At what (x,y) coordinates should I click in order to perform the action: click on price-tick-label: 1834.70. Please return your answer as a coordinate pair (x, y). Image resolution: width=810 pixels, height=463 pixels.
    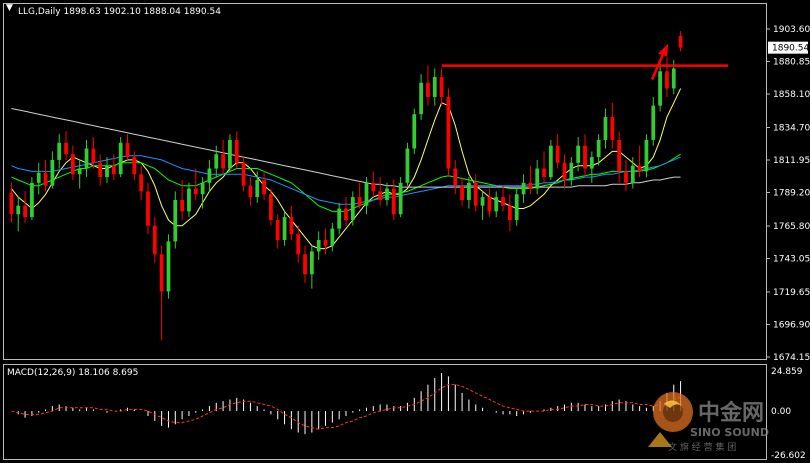
    Looking at the image, I should click on (791, 128).